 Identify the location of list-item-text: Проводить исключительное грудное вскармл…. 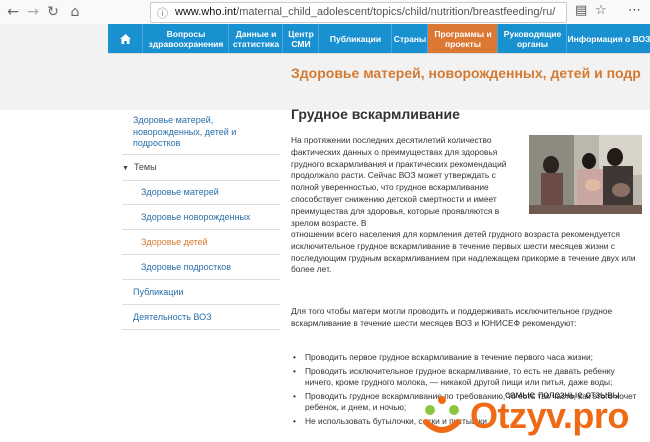
(460, 376).